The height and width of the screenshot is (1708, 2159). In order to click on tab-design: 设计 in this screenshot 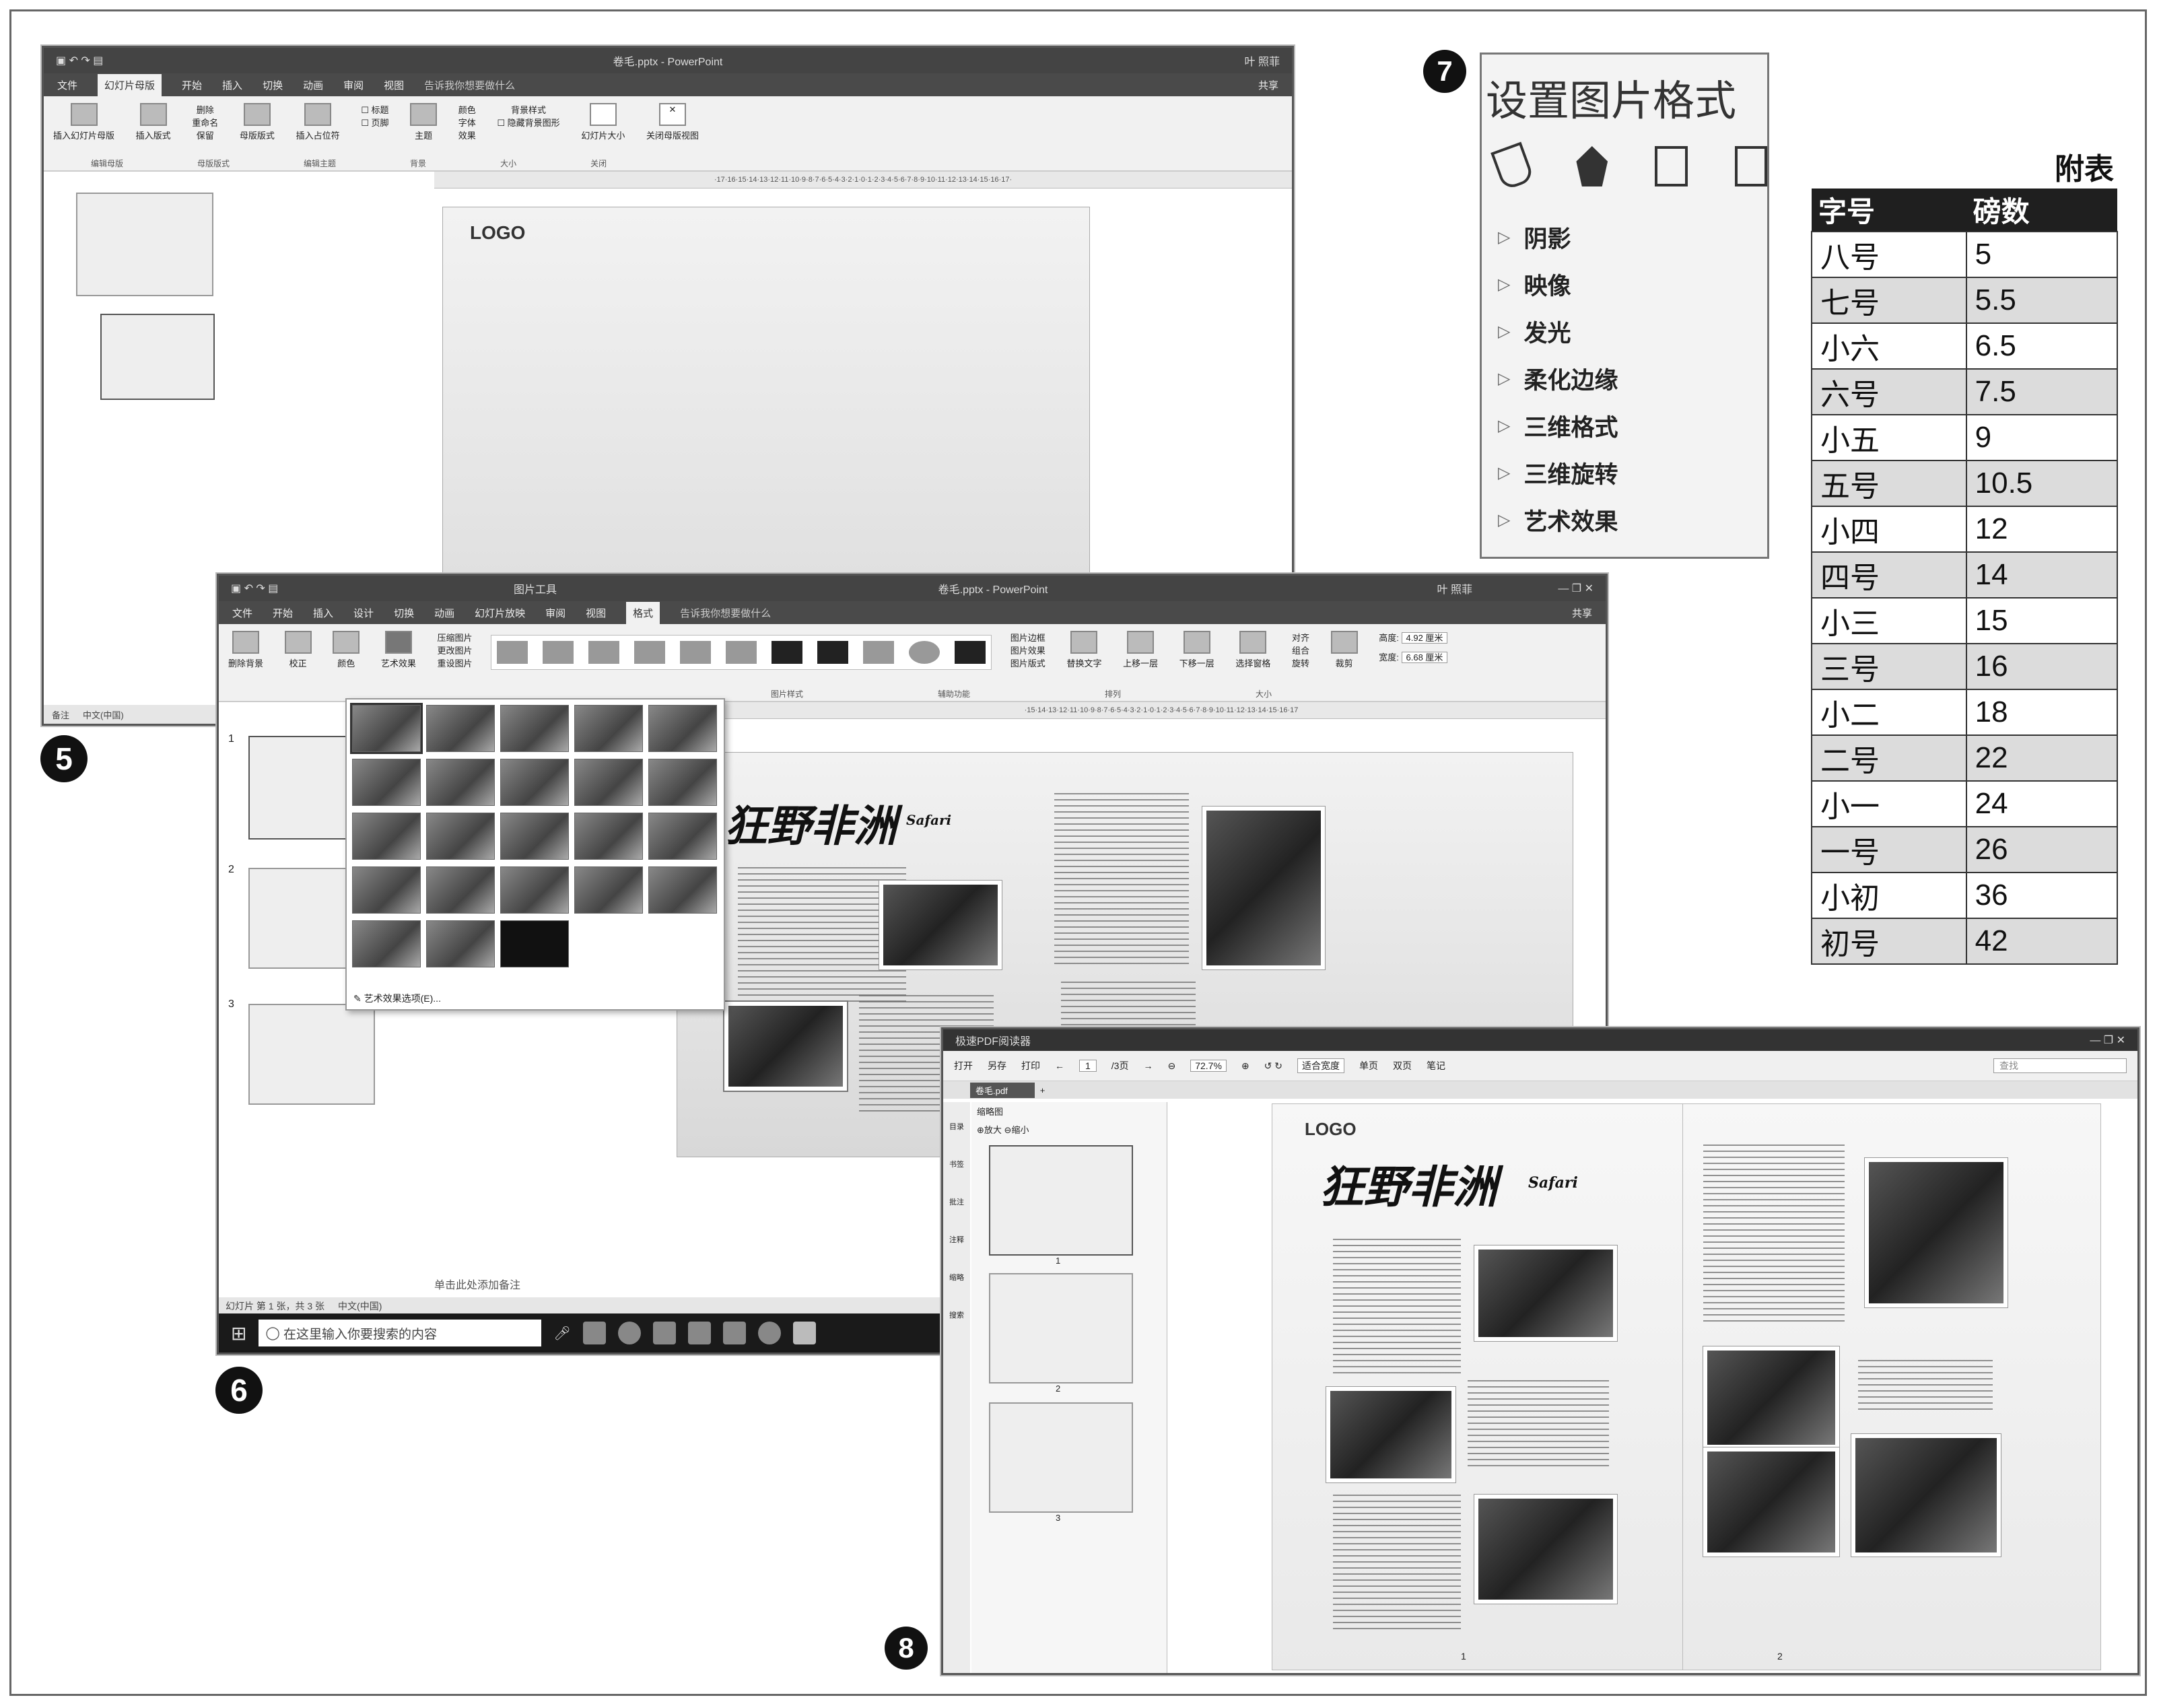, I will do `click(363, 613)`.